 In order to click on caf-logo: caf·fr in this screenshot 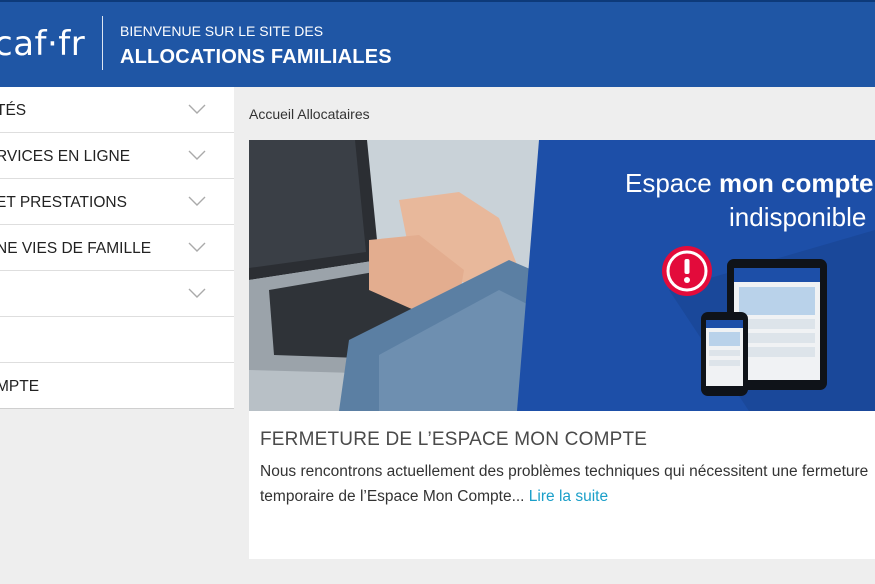, I will do `click(42, 44)`.